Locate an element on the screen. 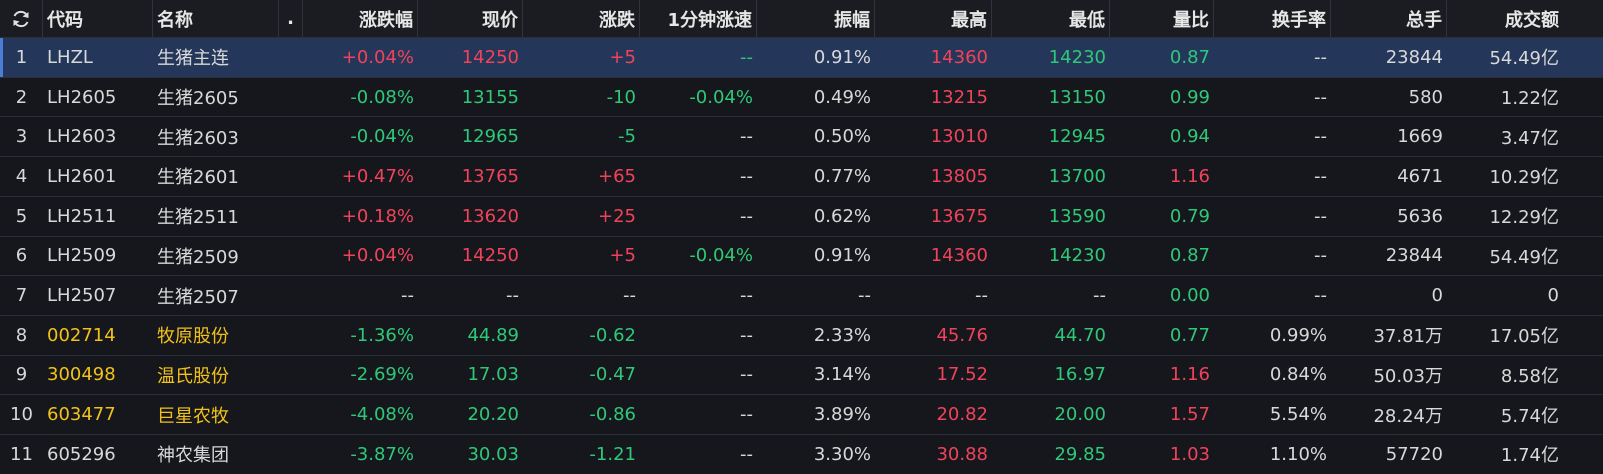 The width and height of the screenshot is (1603, 474). header-high: 最高 is located at coordinates (933, 18).